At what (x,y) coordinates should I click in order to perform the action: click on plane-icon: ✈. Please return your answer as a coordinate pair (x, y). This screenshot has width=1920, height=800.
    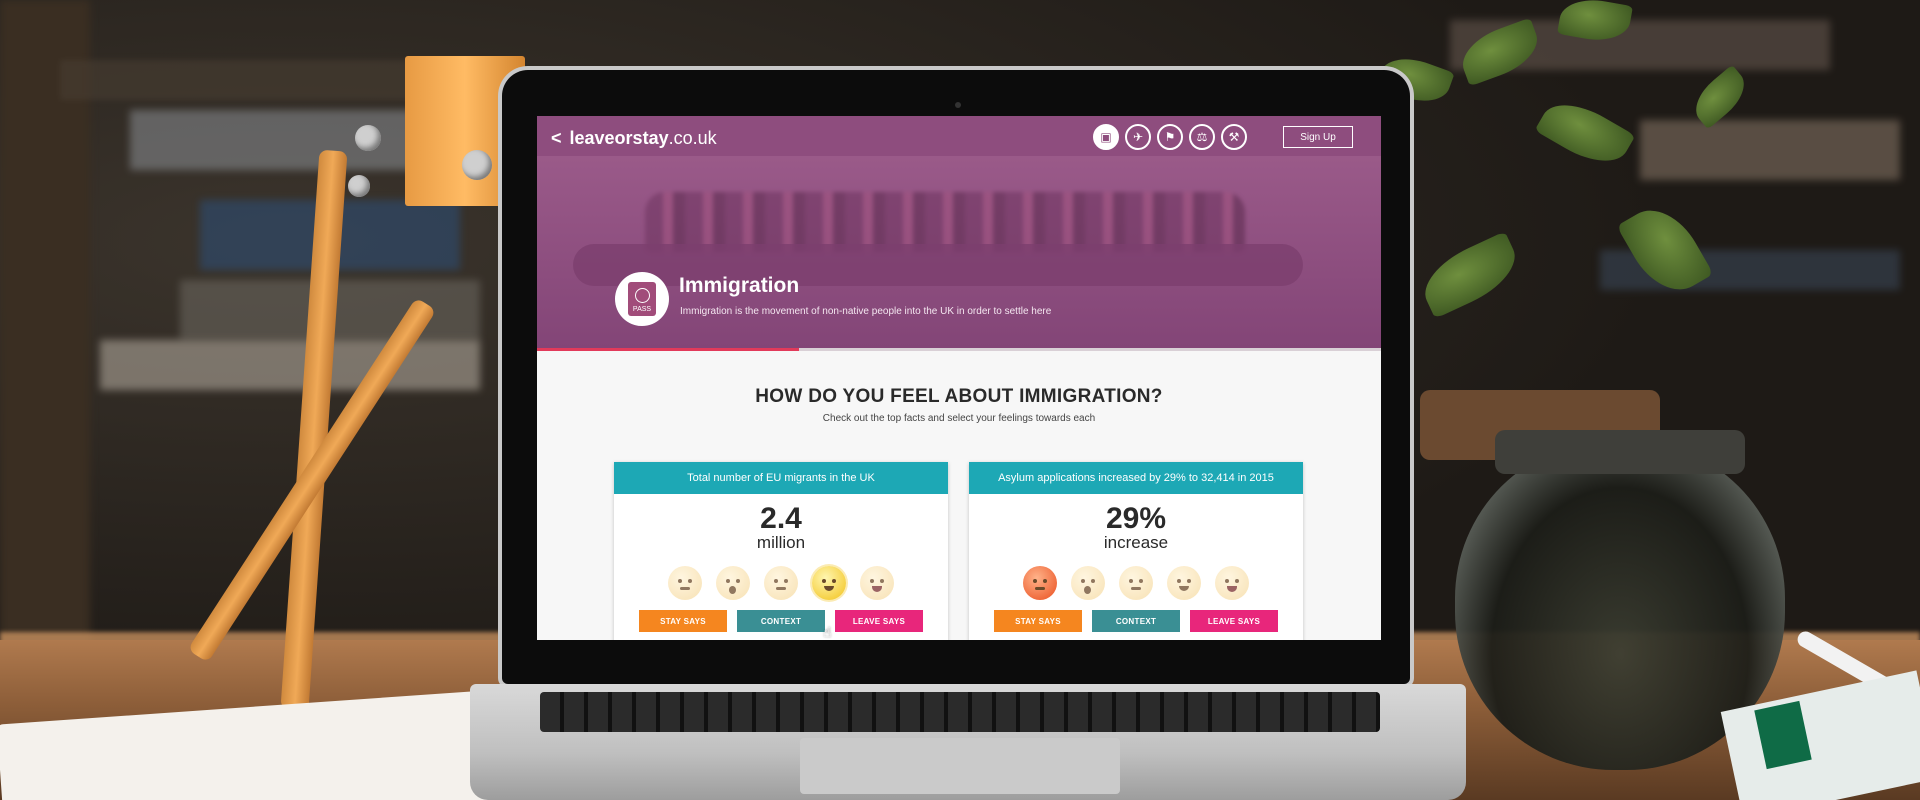
    Looking at the image, I should click on (1138, 137).